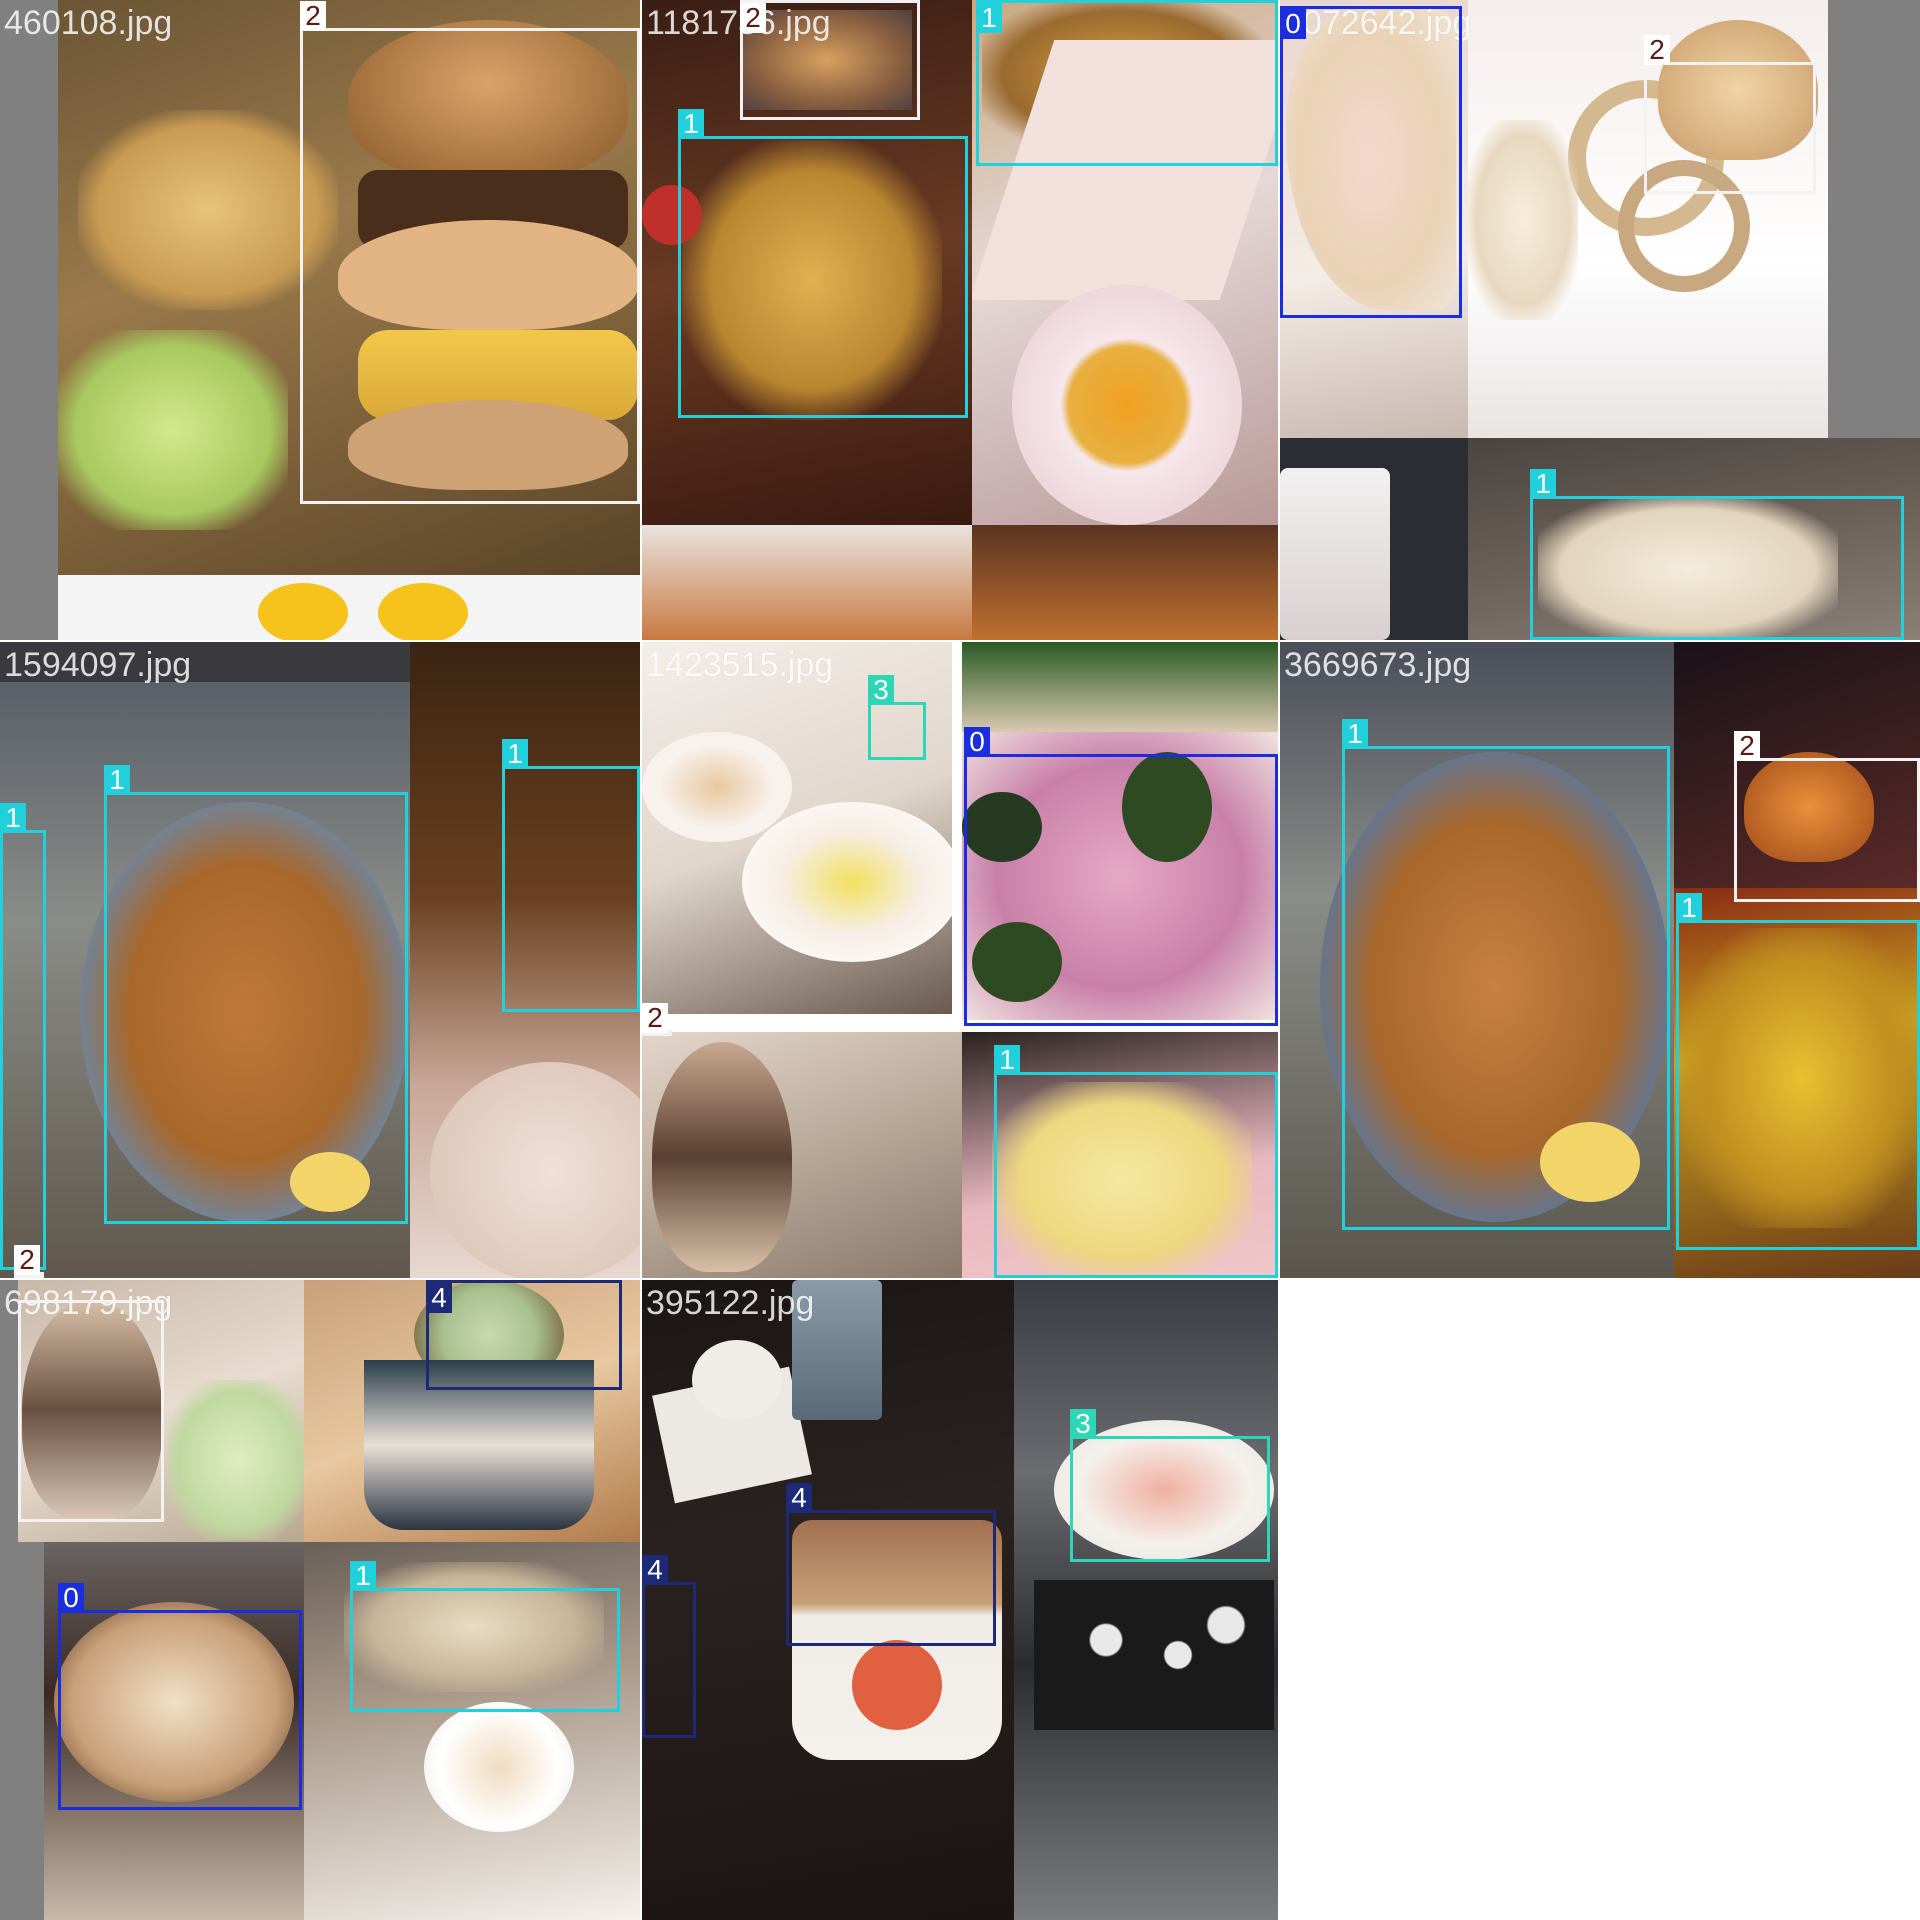  I want to click on photo-table-plates, so click(797, 828).